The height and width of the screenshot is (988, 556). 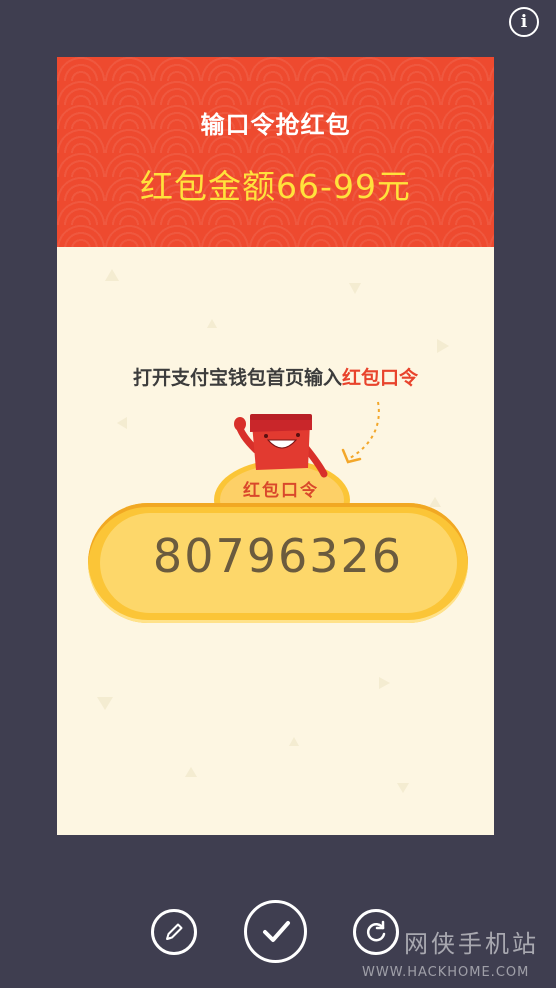 I want to click on refresh-button, so click(x=376, y=932).